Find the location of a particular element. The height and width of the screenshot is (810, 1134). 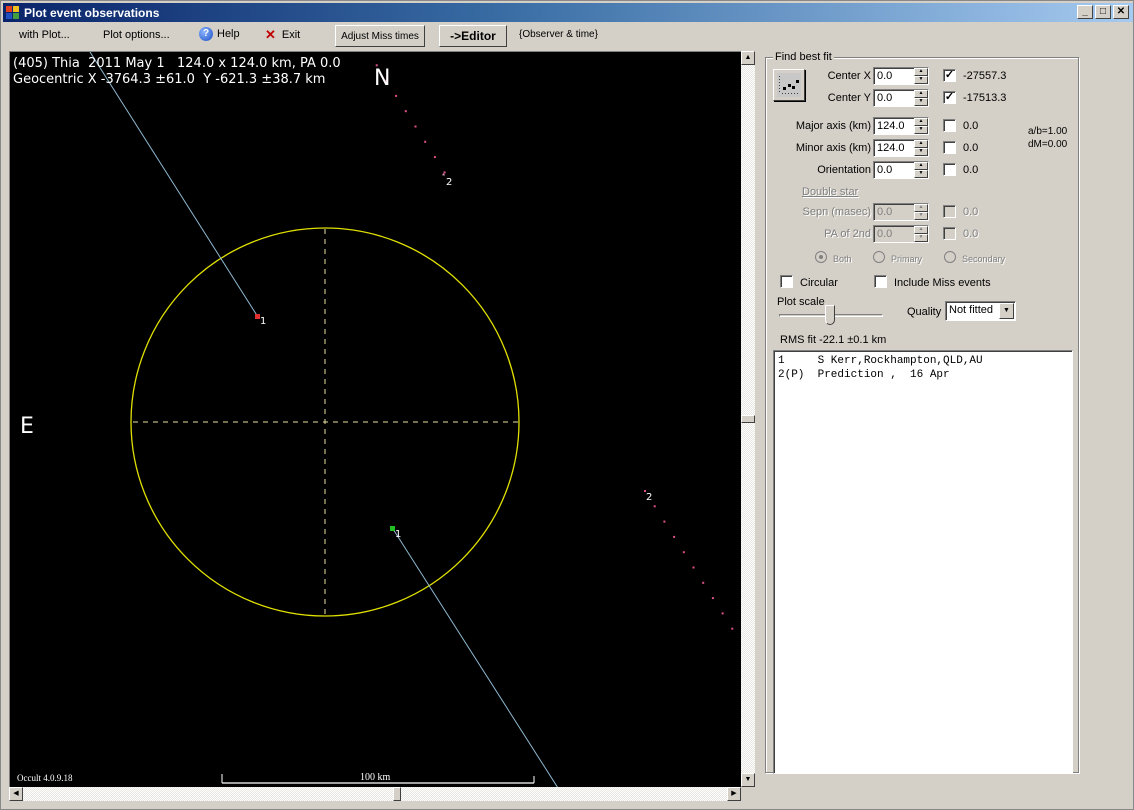

sepn-label: Sepn (masec) is located at coordinates (836, 212).